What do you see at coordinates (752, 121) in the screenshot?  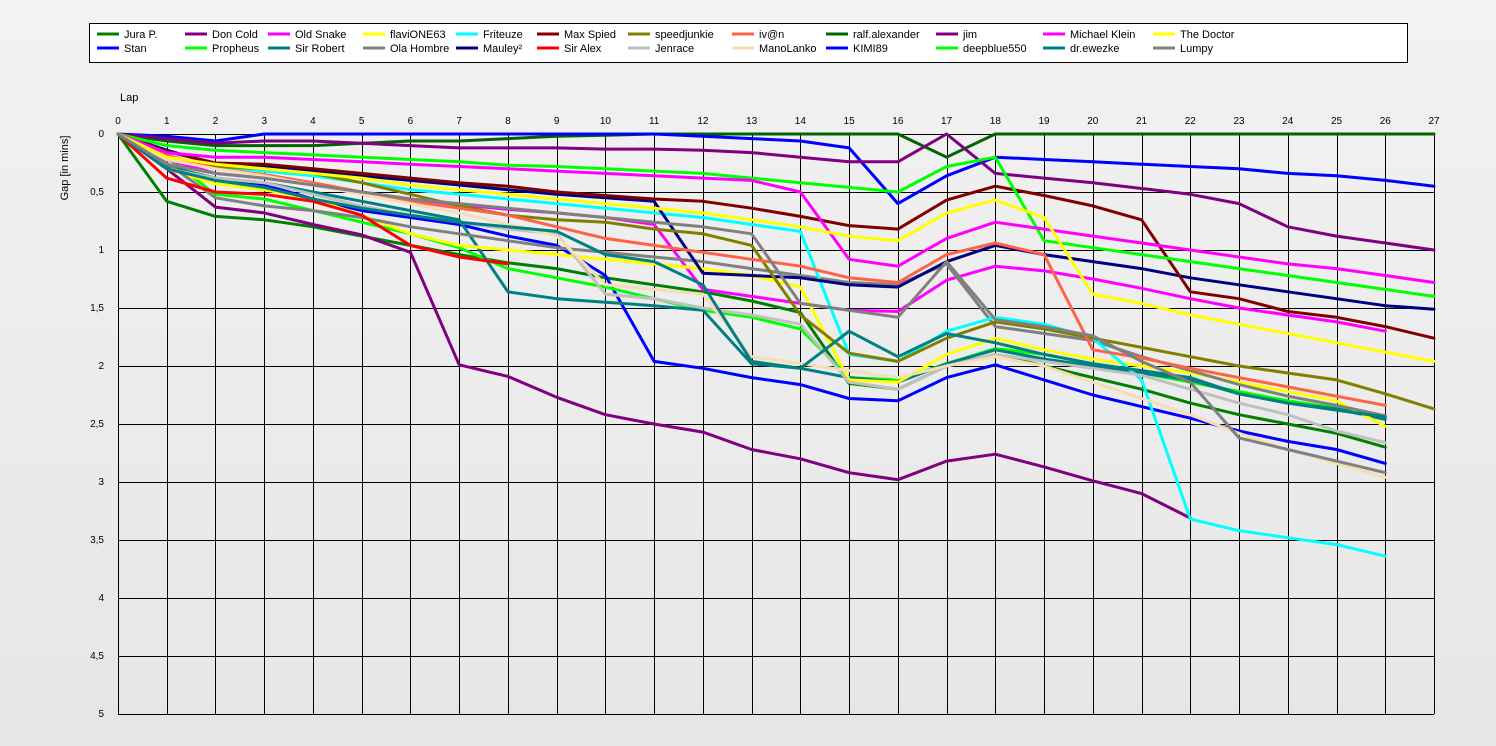 I see `x-tick-label: 13` at bounding box center [752, 121].